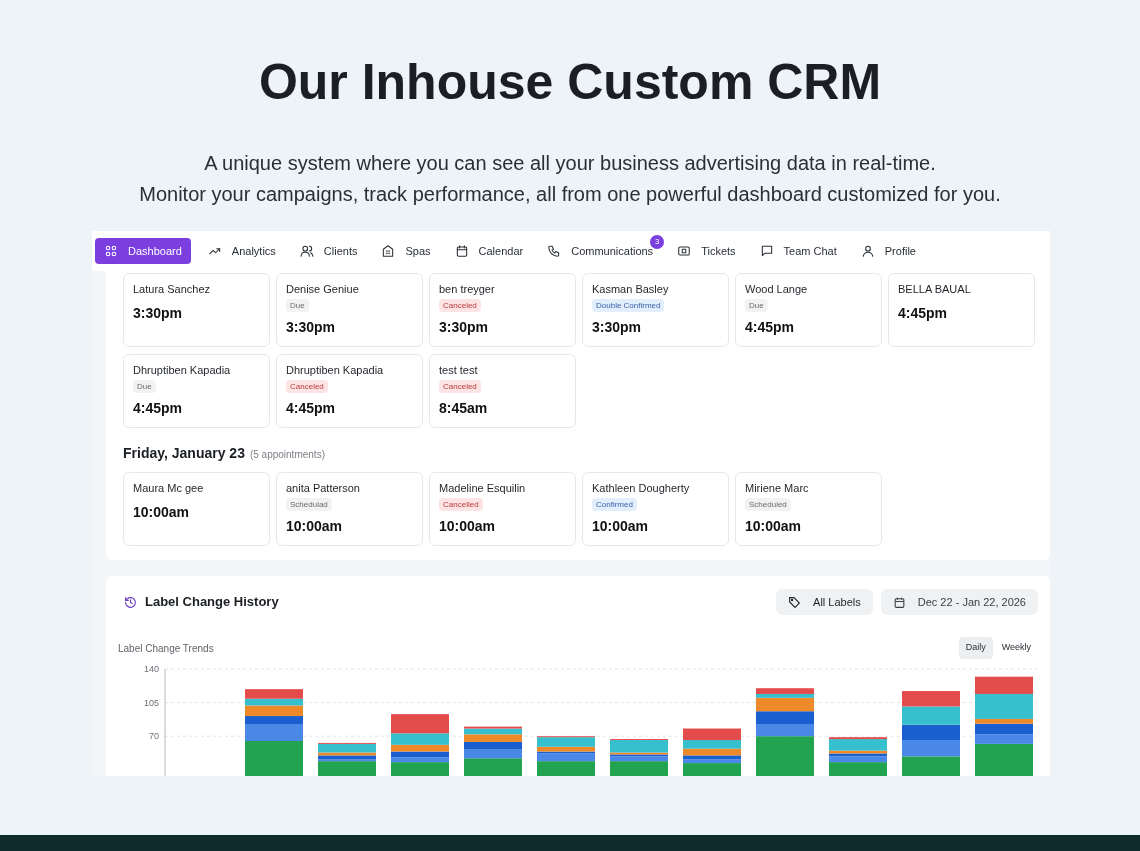  I want to click on client-name: Maura Mc gee, so click(169, 488).